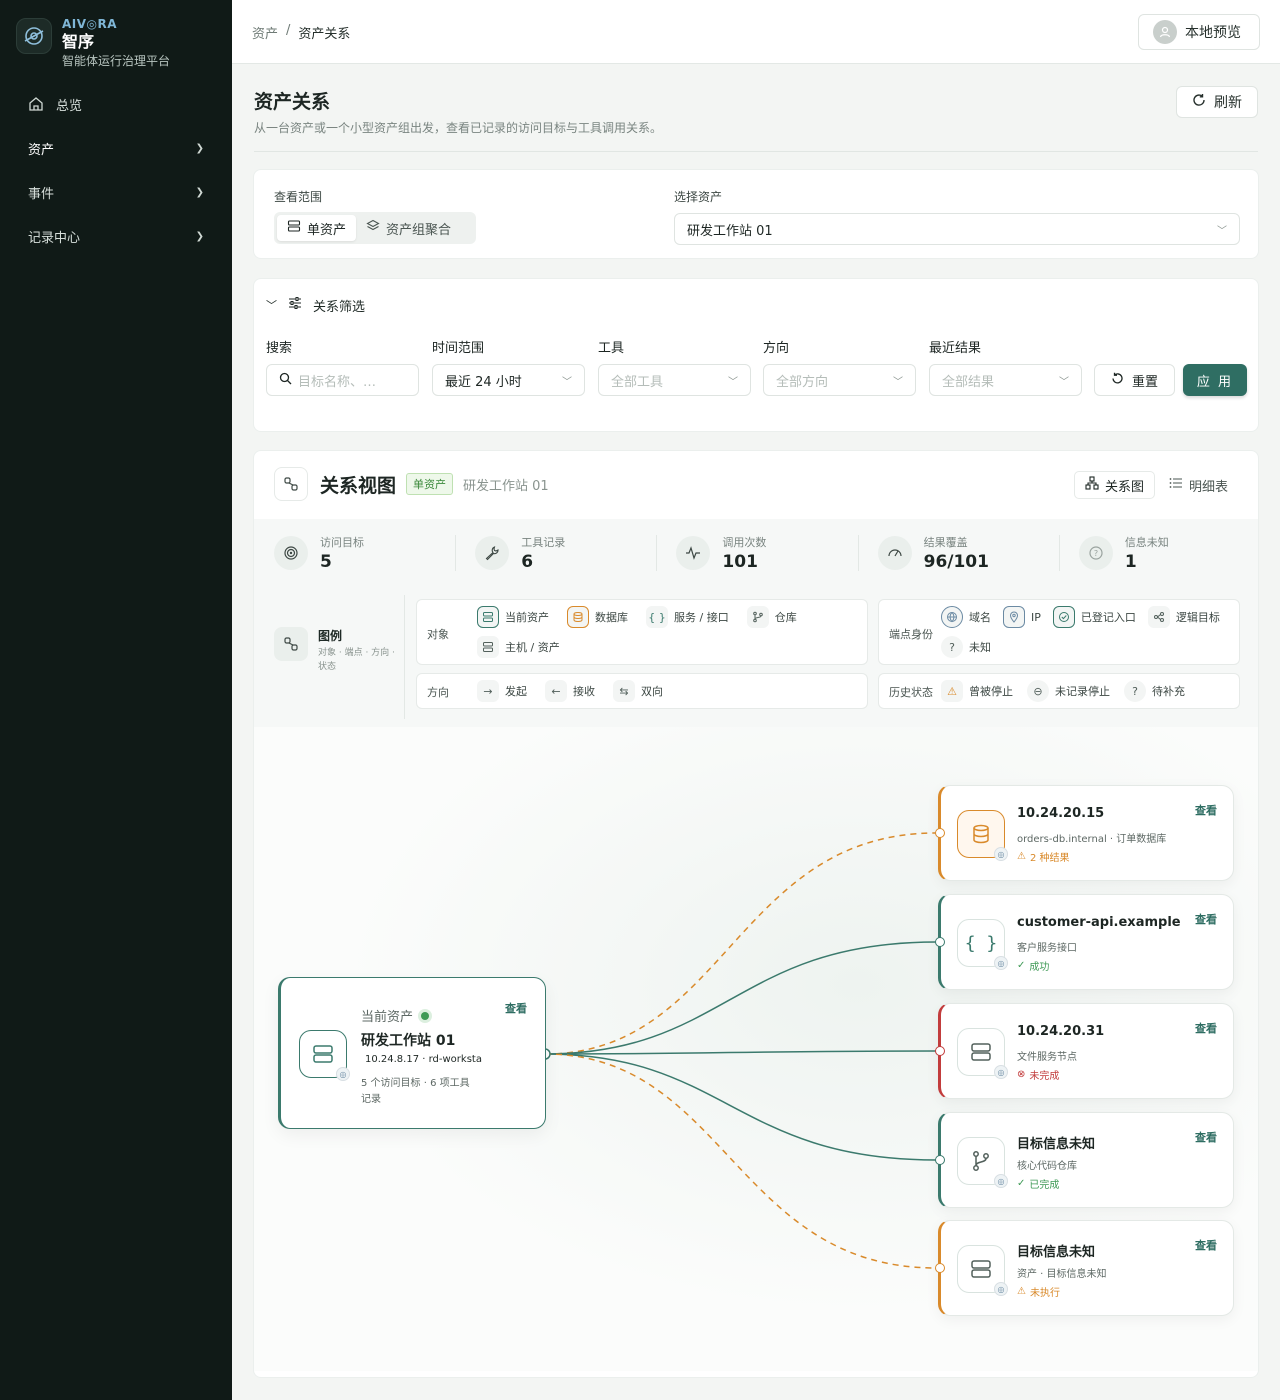 The height and width of the screenshot is (1400, 1280). I want to click on filter-title: 关系筛选, so click(339, 307).